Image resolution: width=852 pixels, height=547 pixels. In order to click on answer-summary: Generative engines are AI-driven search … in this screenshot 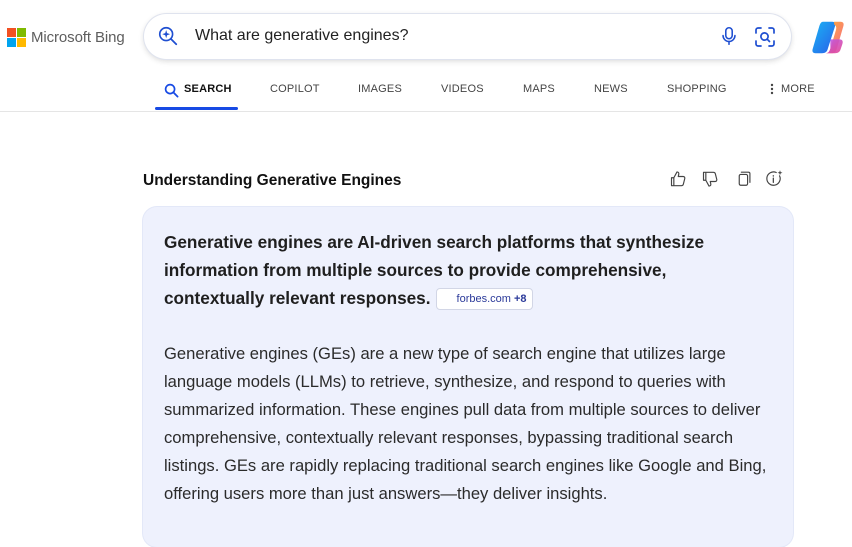, I will do `click(464, 270)`.